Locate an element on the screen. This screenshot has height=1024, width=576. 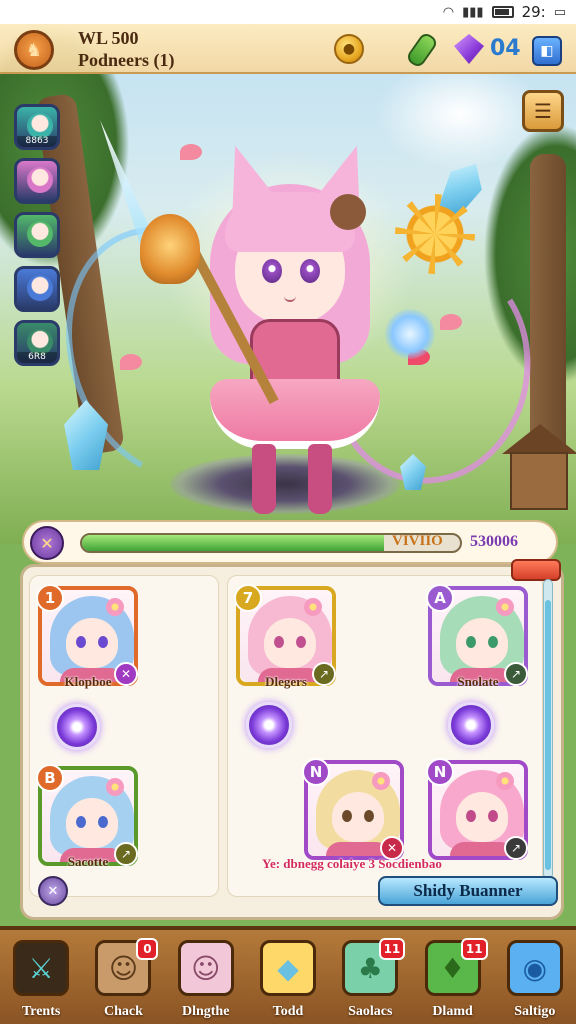
settings-menu-button: ◧ is located at coordinates (547, 51).